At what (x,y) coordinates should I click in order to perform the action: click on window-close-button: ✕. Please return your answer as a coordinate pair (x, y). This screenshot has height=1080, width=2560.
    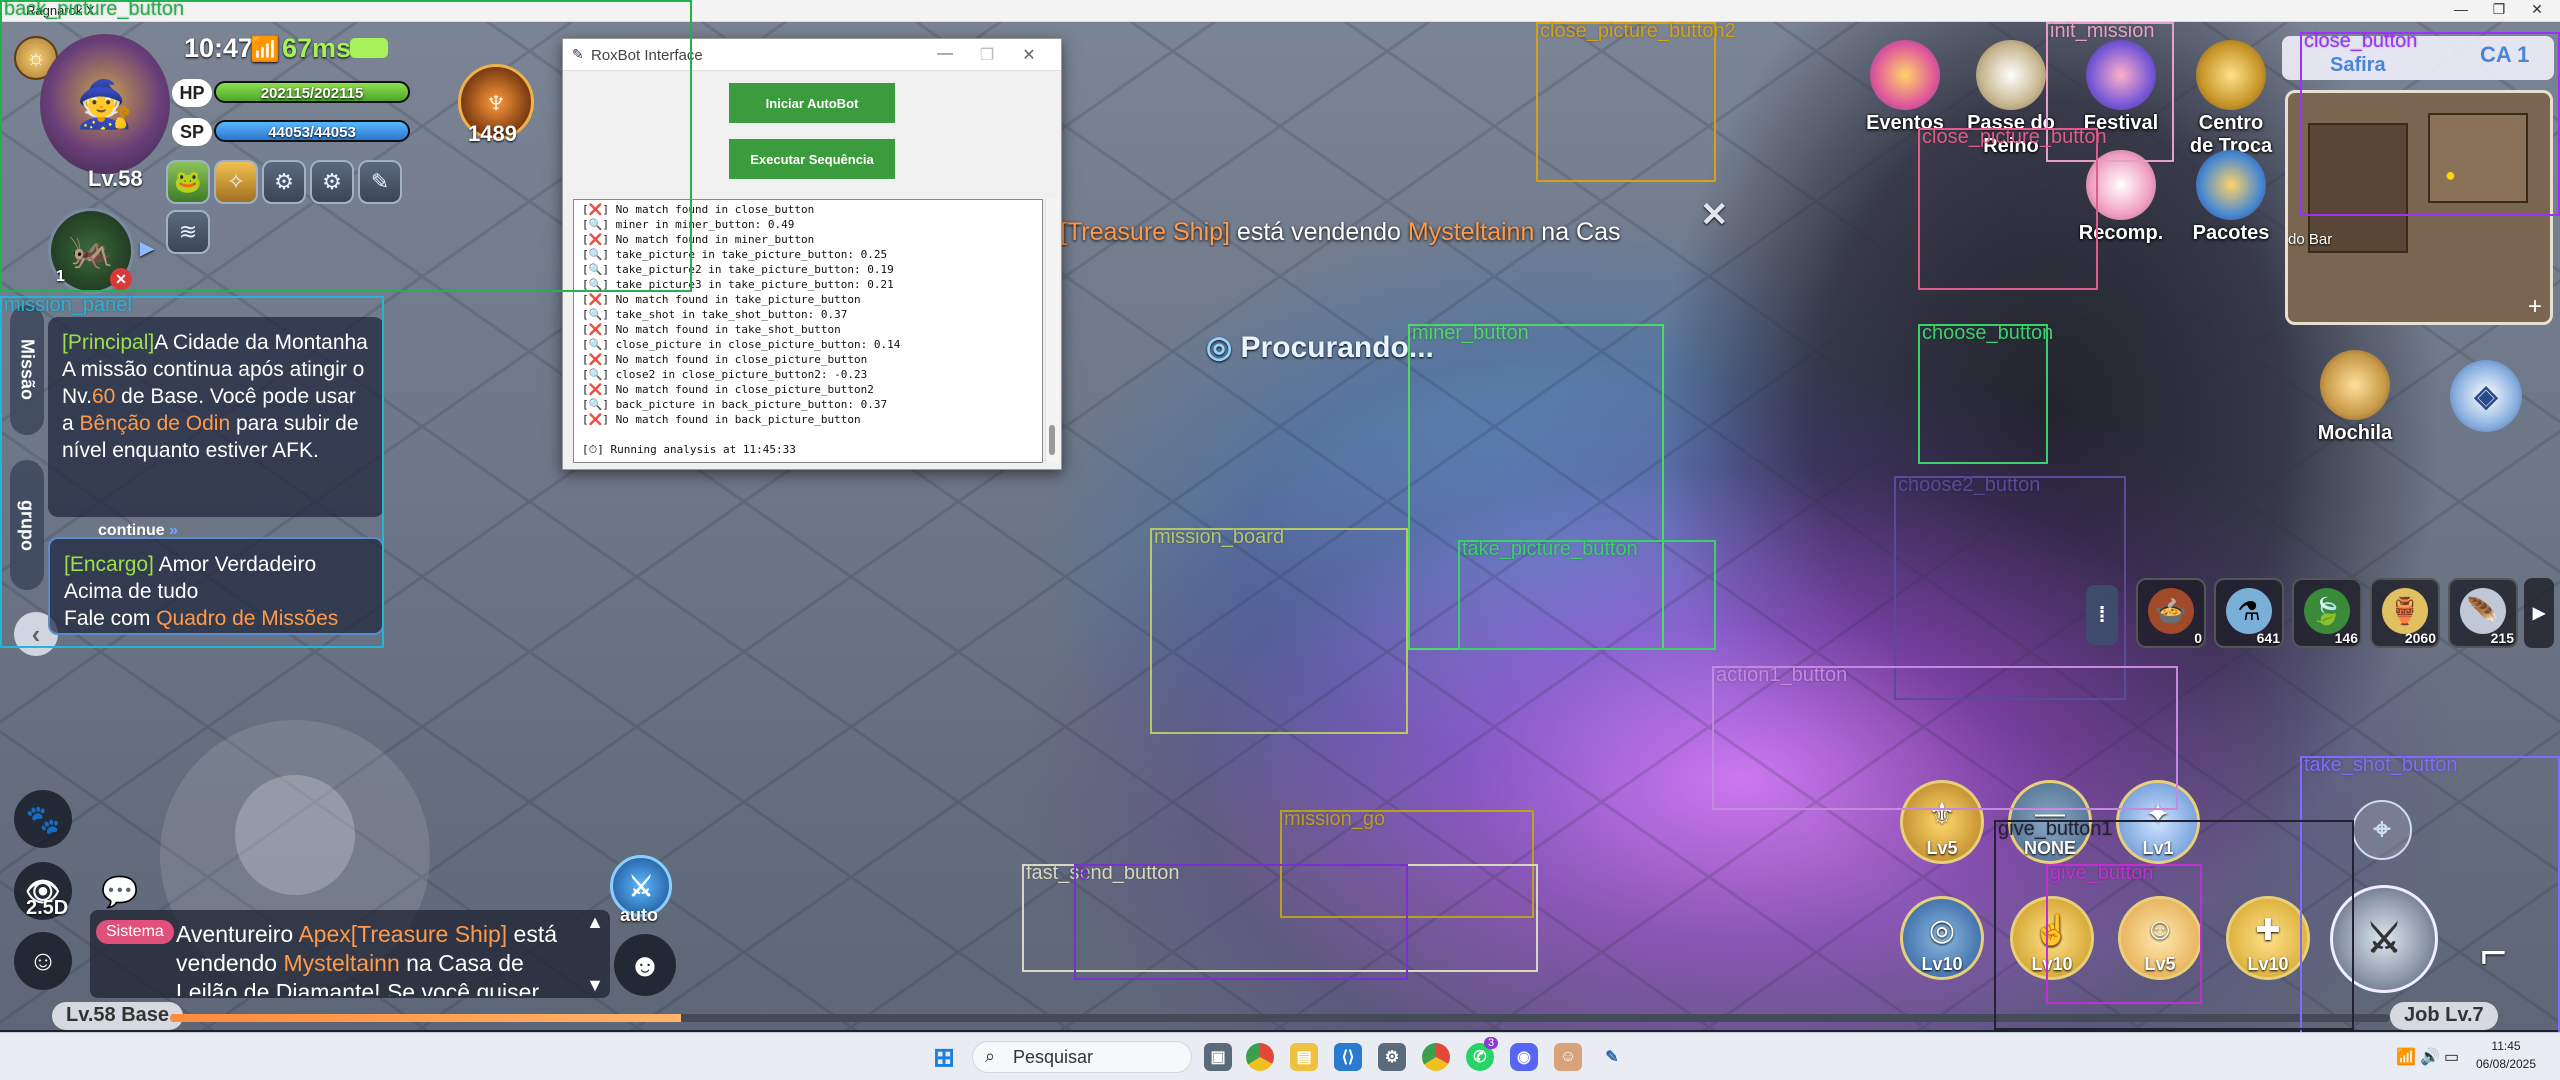
    Looking at the image, I should click on (2537, 9).